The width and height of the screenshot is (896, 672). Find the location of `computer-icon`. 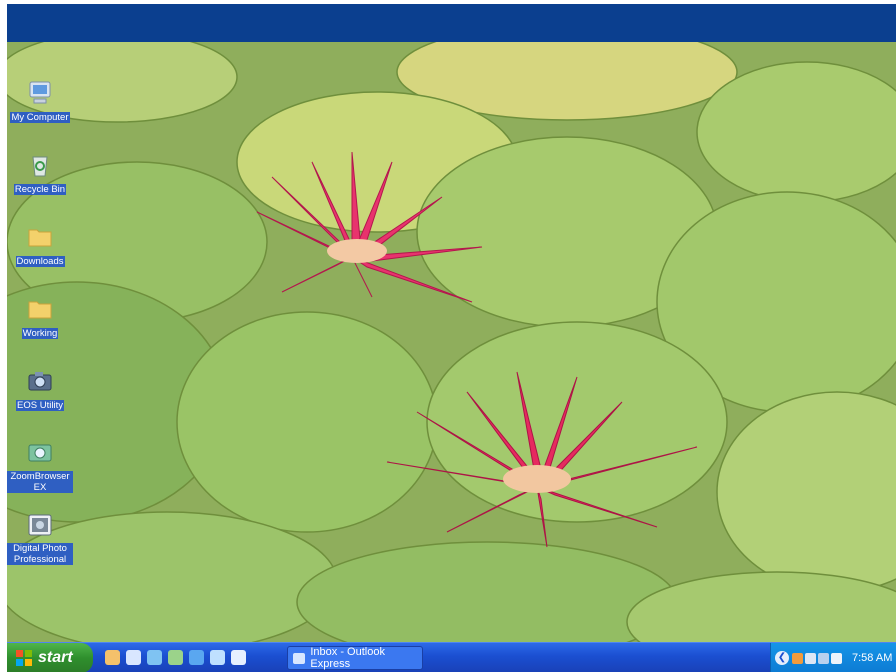

computer-icon is located at coordinates (40, 92).